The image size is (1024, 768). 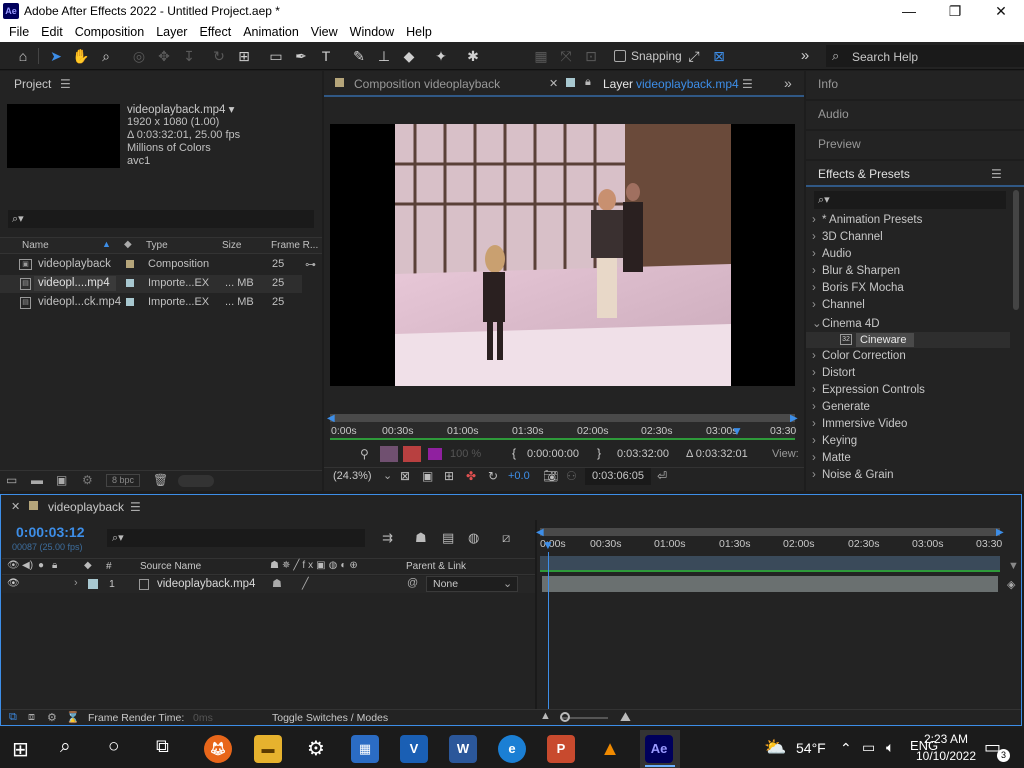 I want to click on visual-studio-icon: V, so click(x=414, y=749).